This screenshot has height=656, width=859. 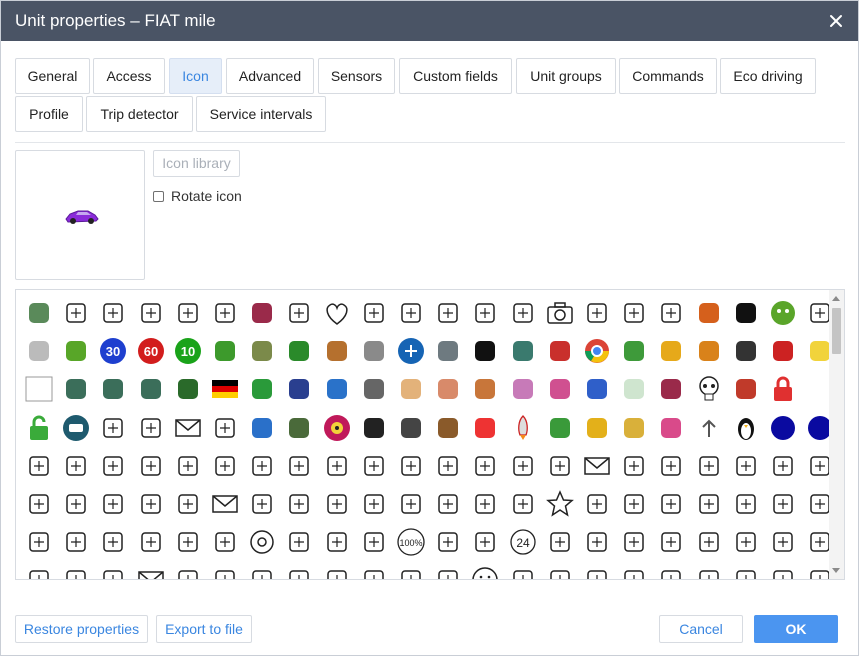 I want to click on tab-eco-driving: Eco driving, so click(x=768, y=76).